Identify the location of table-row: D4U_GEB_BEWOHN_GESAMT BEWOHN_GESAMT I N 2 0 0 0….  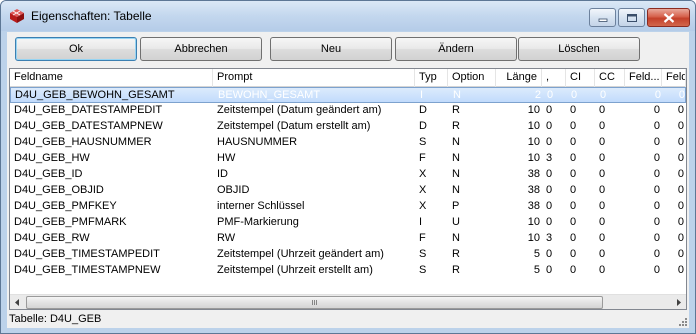
(348, 95).